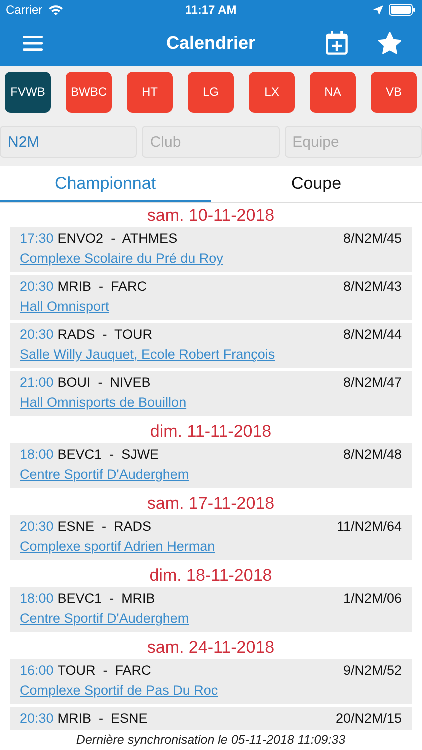 The width and height of the screenshot is (422, 750). What do you see at coordinates (105, 670) in the screenshot?
I see `match-teams: TOUR - FARC` at bounding box center [105, 670].